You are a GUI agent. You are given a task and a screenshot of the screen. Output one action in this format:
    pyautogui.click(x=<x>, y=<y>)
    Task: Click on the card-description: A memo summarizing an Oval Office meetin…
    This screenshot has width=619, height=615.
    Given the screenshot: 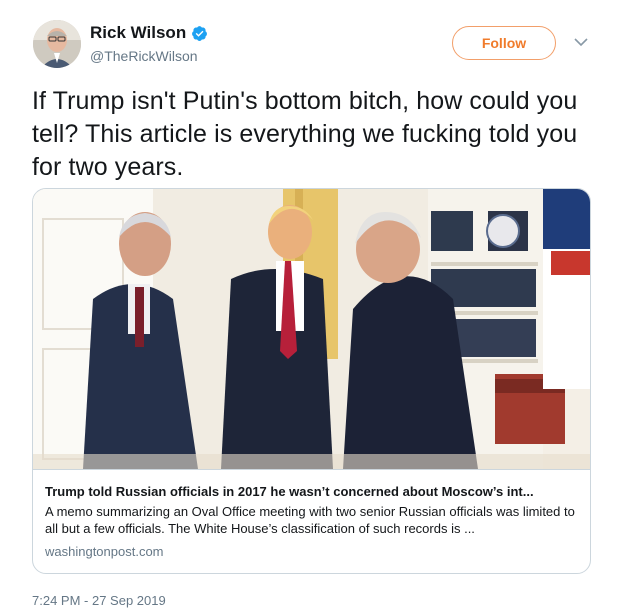 What is the action you would take?
    pyautogui.click(x=310, y=520)
    